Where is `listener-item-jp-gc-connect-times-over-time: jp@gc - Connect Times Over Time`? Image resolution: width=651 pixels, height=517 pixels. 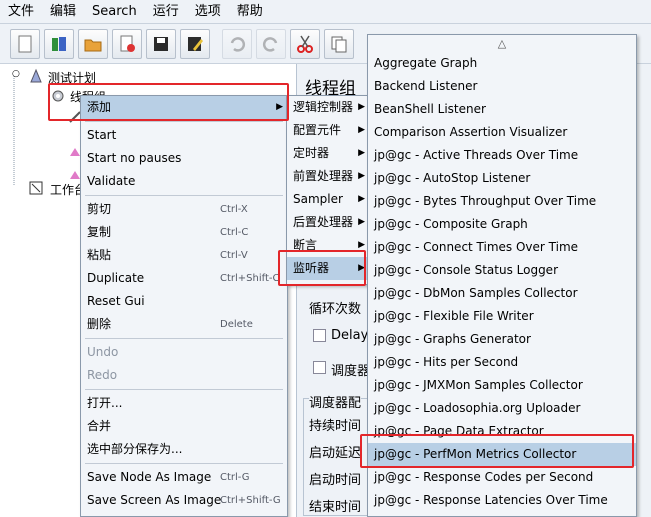 listener-item-jp-gc-connect-times-over-time: jp@gc - Connect Times Over Time is located at coordinates (502, 247).